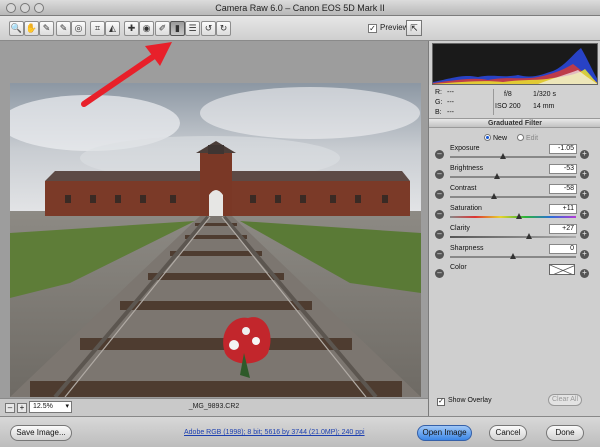  Describe the element at coordinates (508, 94) in the screenshot. I see `aperture-value: f/8` at that location.